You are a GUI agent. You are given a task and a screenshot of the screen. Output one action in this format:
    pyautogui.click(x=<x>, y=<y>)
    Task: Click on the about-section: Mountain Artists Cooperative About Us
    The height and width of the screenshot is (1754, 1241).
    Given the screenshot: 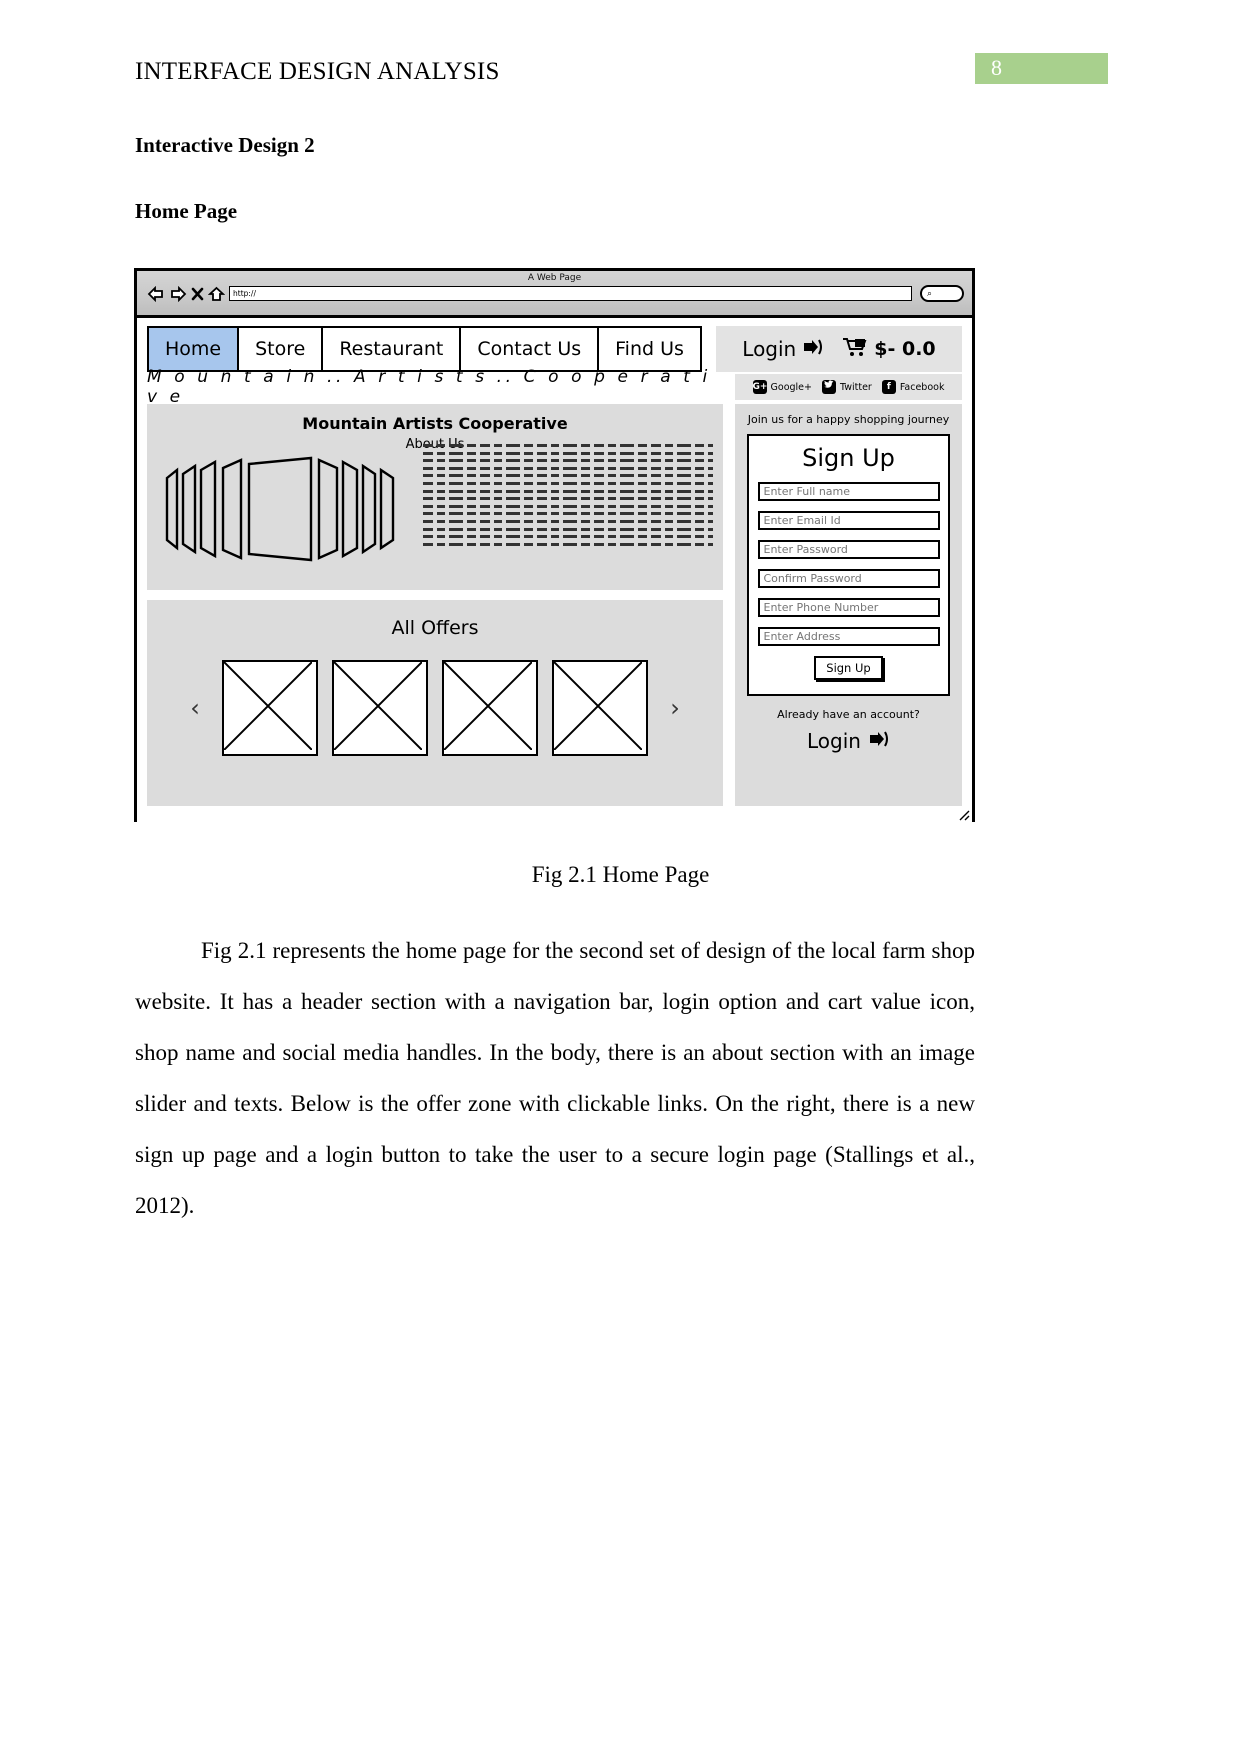 What is the action you would take?
    pyautogui.click(x=435, y=497)
    